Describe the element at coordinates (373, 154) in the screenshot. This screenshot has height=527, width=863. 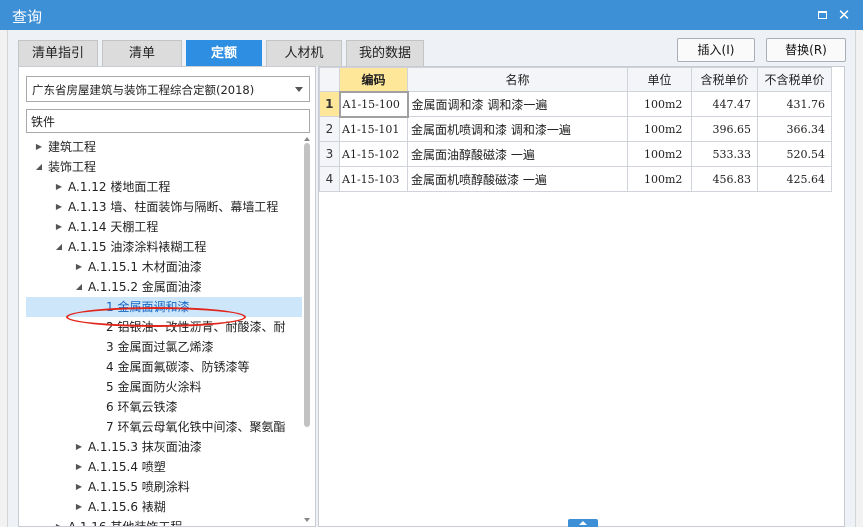
I see `cell-code: A1-15-102` at that location.